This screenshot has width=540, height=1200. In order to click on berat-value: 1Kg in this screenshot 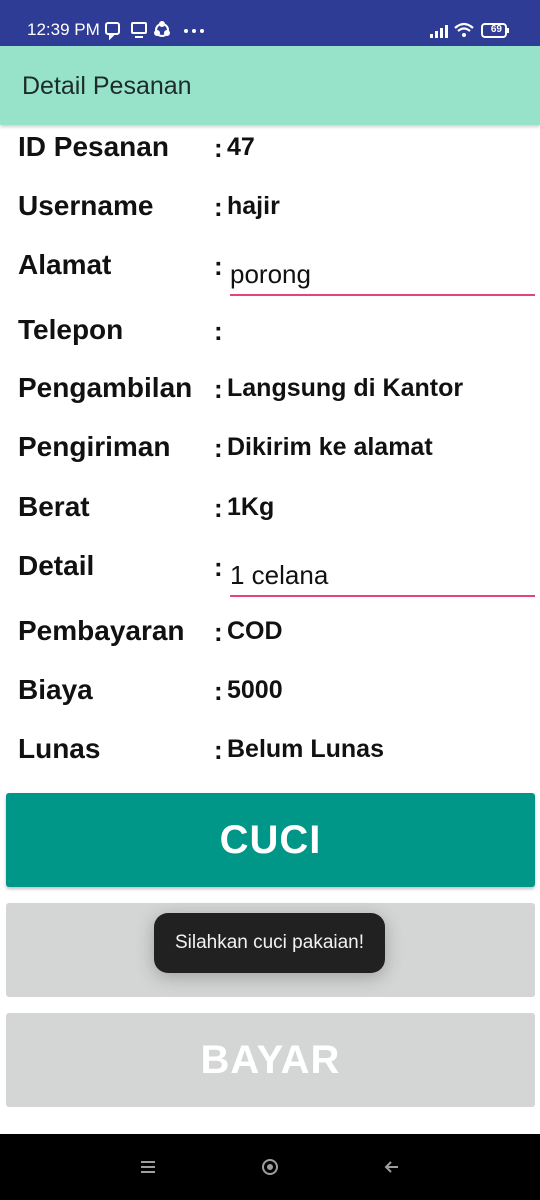, I will do `click(251, 507)`.